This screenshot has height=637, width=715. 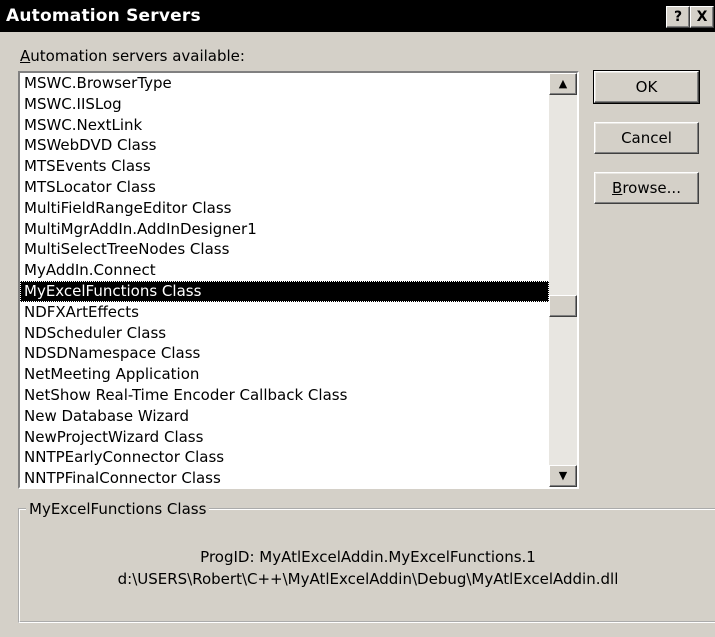 What do you see at coordinates (284, 477) in the screenshot?
I see `list-item: NNTPFinalConnector Class` at bounding box center [284, 477].